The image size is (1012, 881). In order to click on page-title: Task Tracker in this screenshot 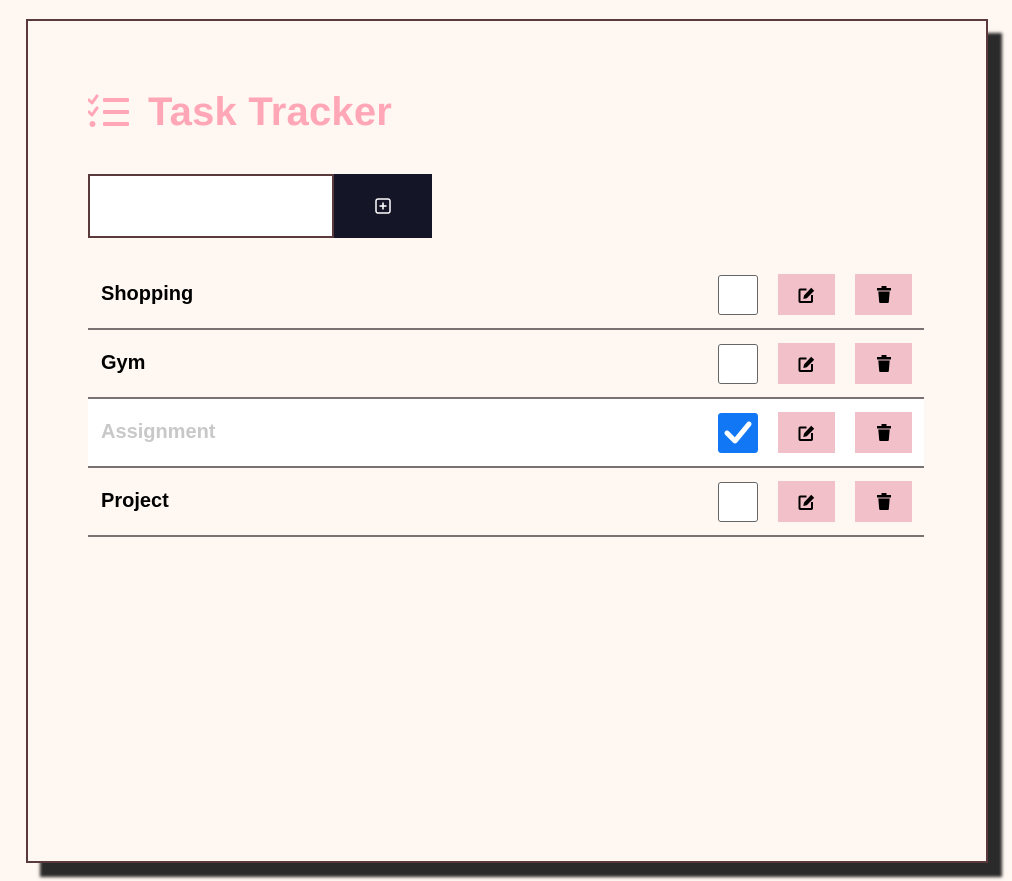, I will do `click(270, 111)`.